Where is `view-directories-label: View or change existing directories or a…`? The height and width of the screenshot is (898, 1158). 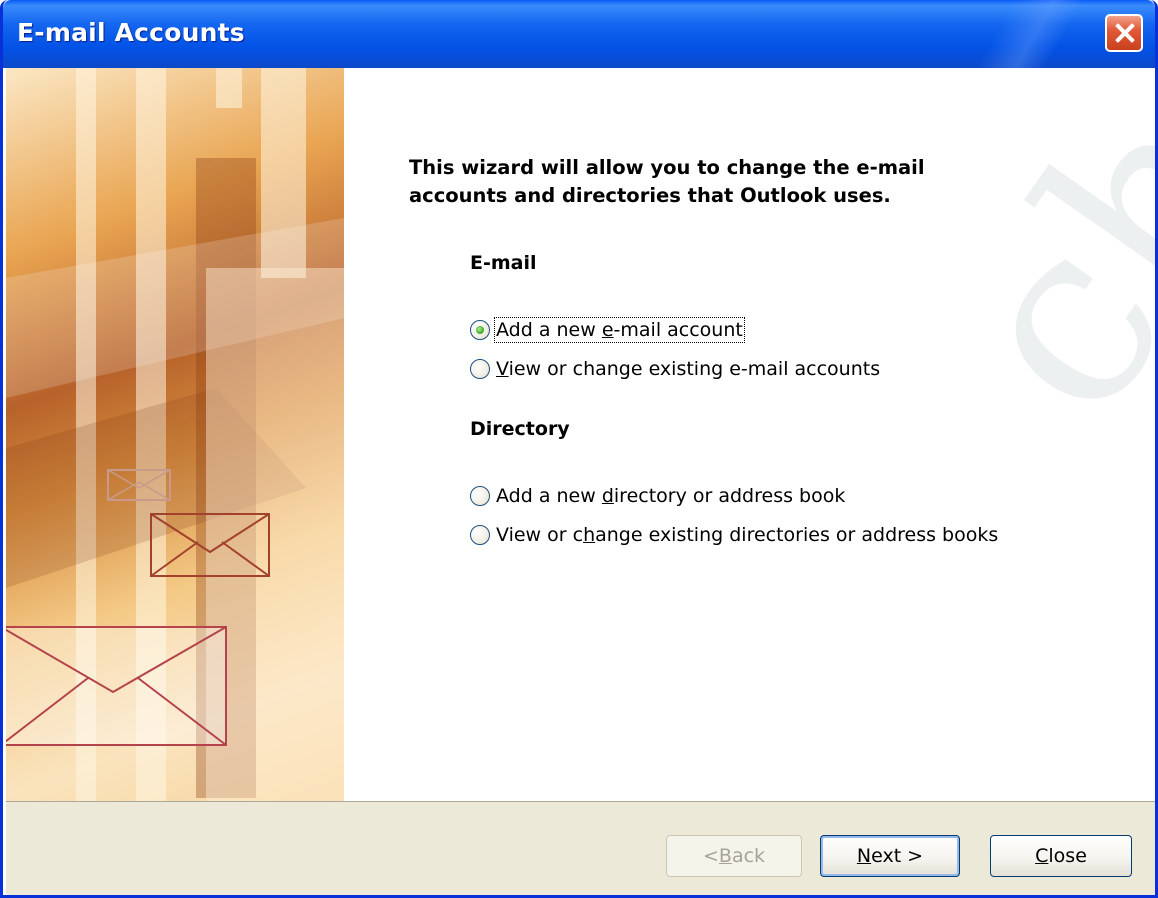
view-directories-label: View or change existing directories or a… is located at coordinates (747, 535).